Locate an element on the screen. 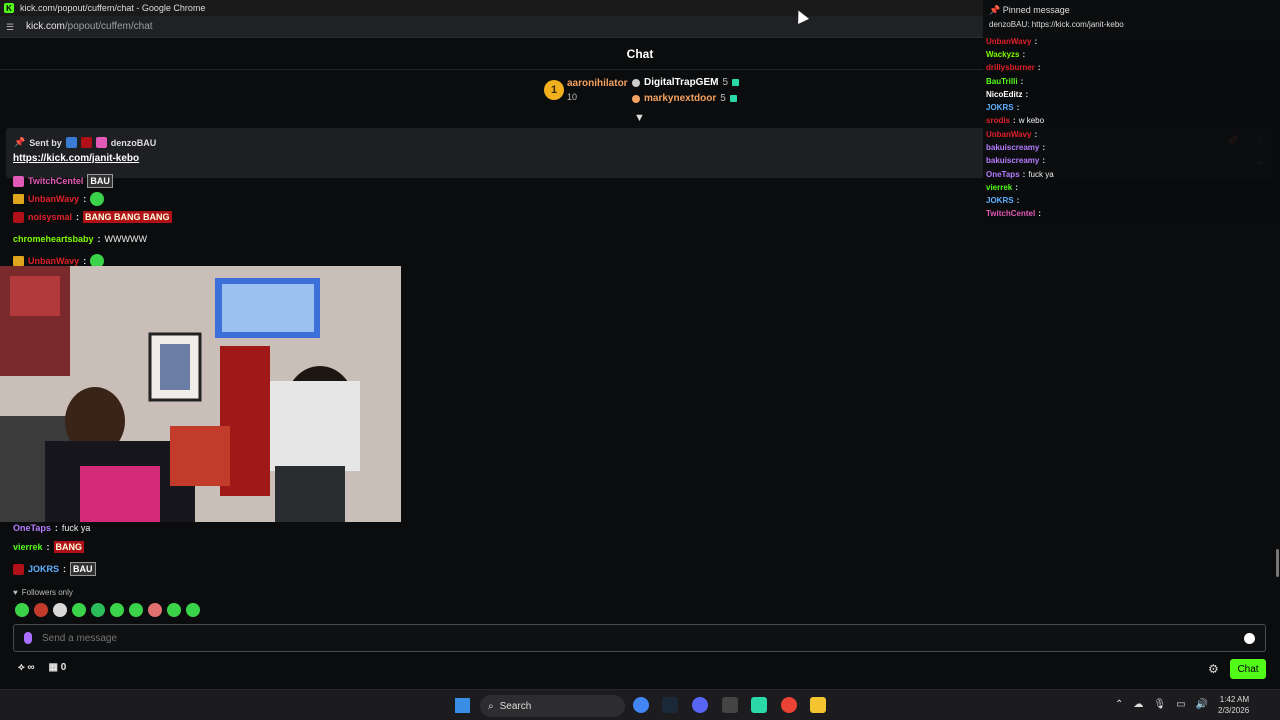 This screenshot has height=720, width=1280. clock-date: 2/3/2026 is located at coordinates (1234, 710).